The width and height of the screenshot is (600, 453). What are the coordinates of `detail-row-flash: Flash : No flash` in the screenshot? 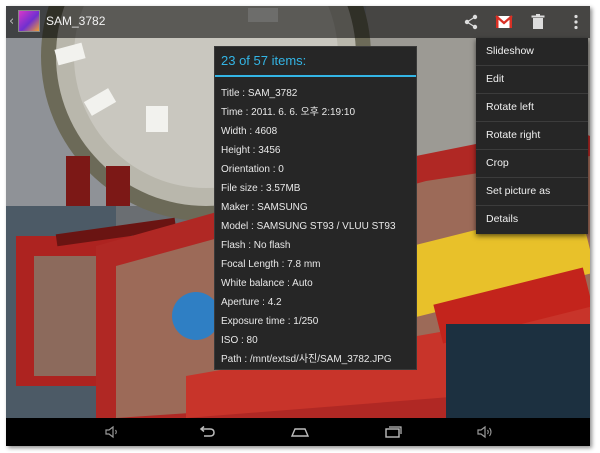 It's located at (256, 245).